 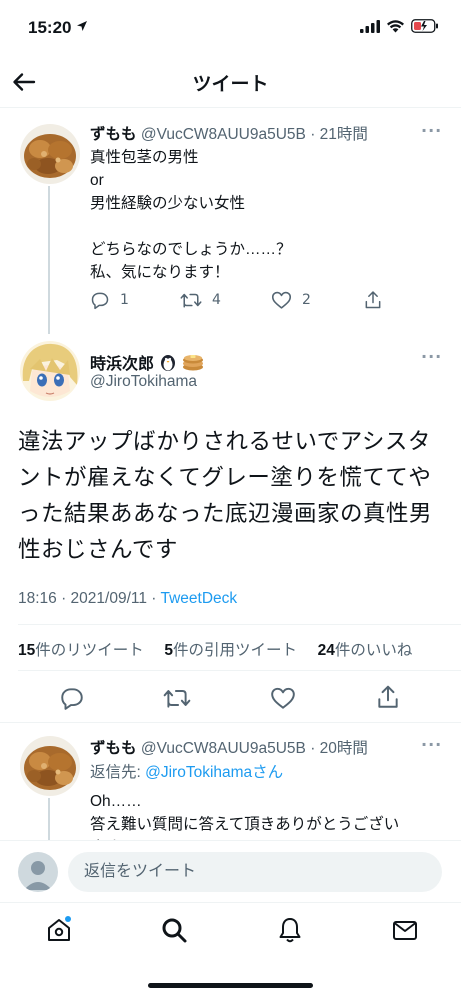 What do you see at coordinates (255, 872) in the screenshot?
I see `reply-input: 返信をツイート` at bounding box center [255, 872].